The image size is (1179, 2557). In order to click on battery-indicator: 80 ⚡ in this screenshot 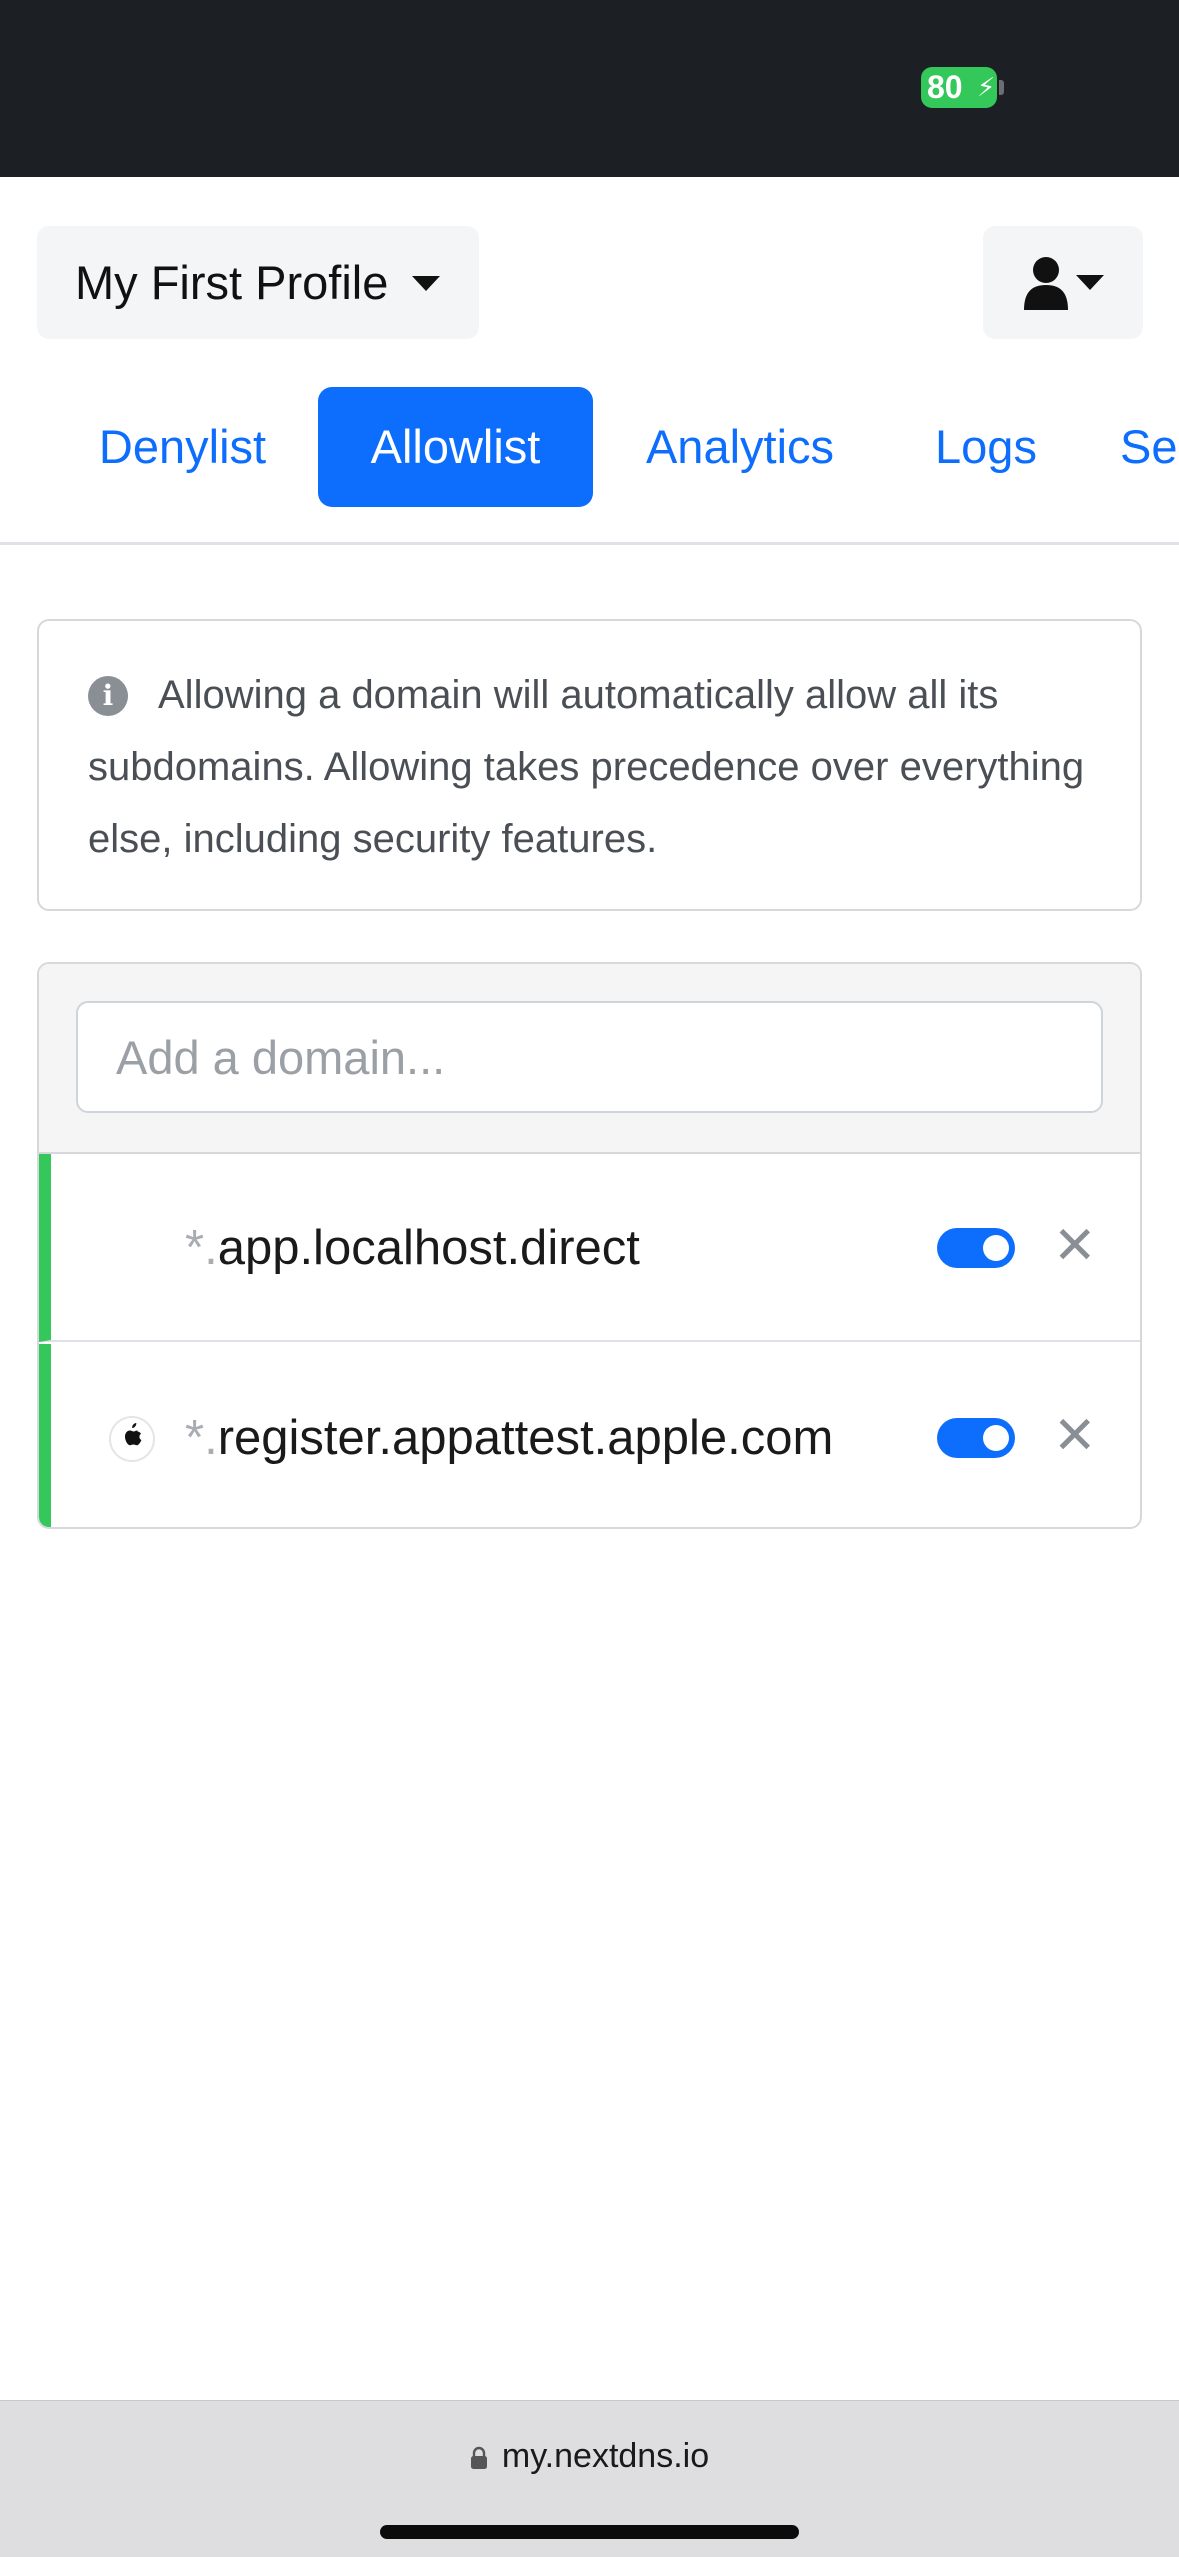, I will do `click(959, 87)`.